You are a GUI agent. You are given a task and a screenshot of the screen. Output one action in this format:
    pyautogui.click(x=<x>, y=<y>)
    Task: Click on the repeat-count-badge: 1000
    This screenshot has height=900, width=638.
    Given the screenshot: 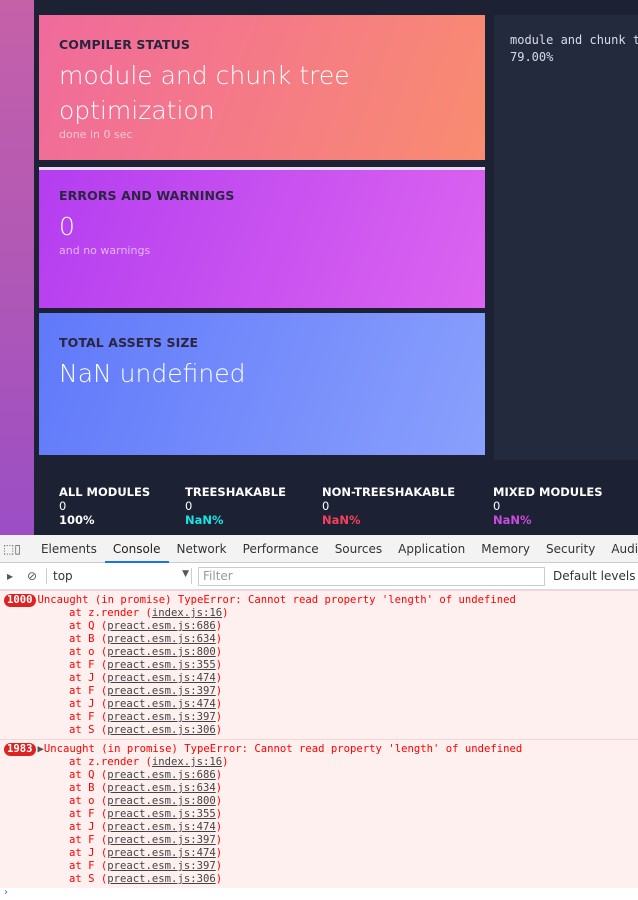 What is the action you would take?
    pyautogui.click(x=20, y=600)
    